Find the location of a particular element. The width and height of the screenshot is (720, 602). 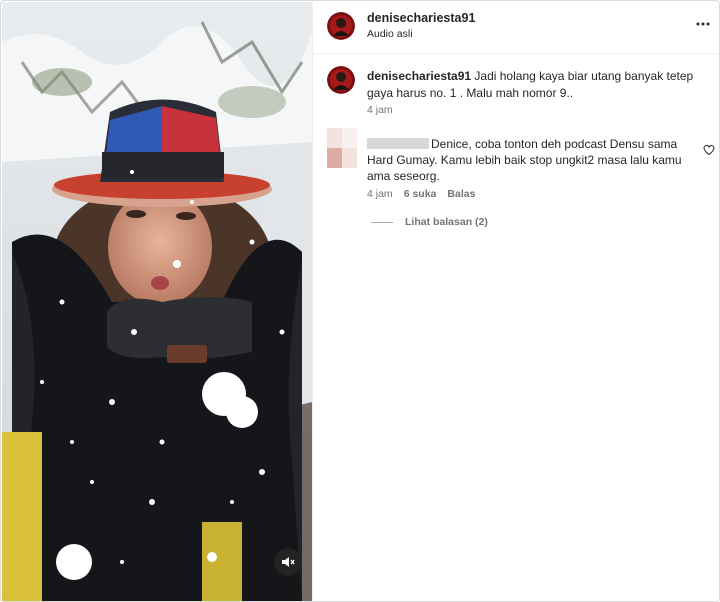

comment-likes: 6 suka is located at coordinates (420, 194).